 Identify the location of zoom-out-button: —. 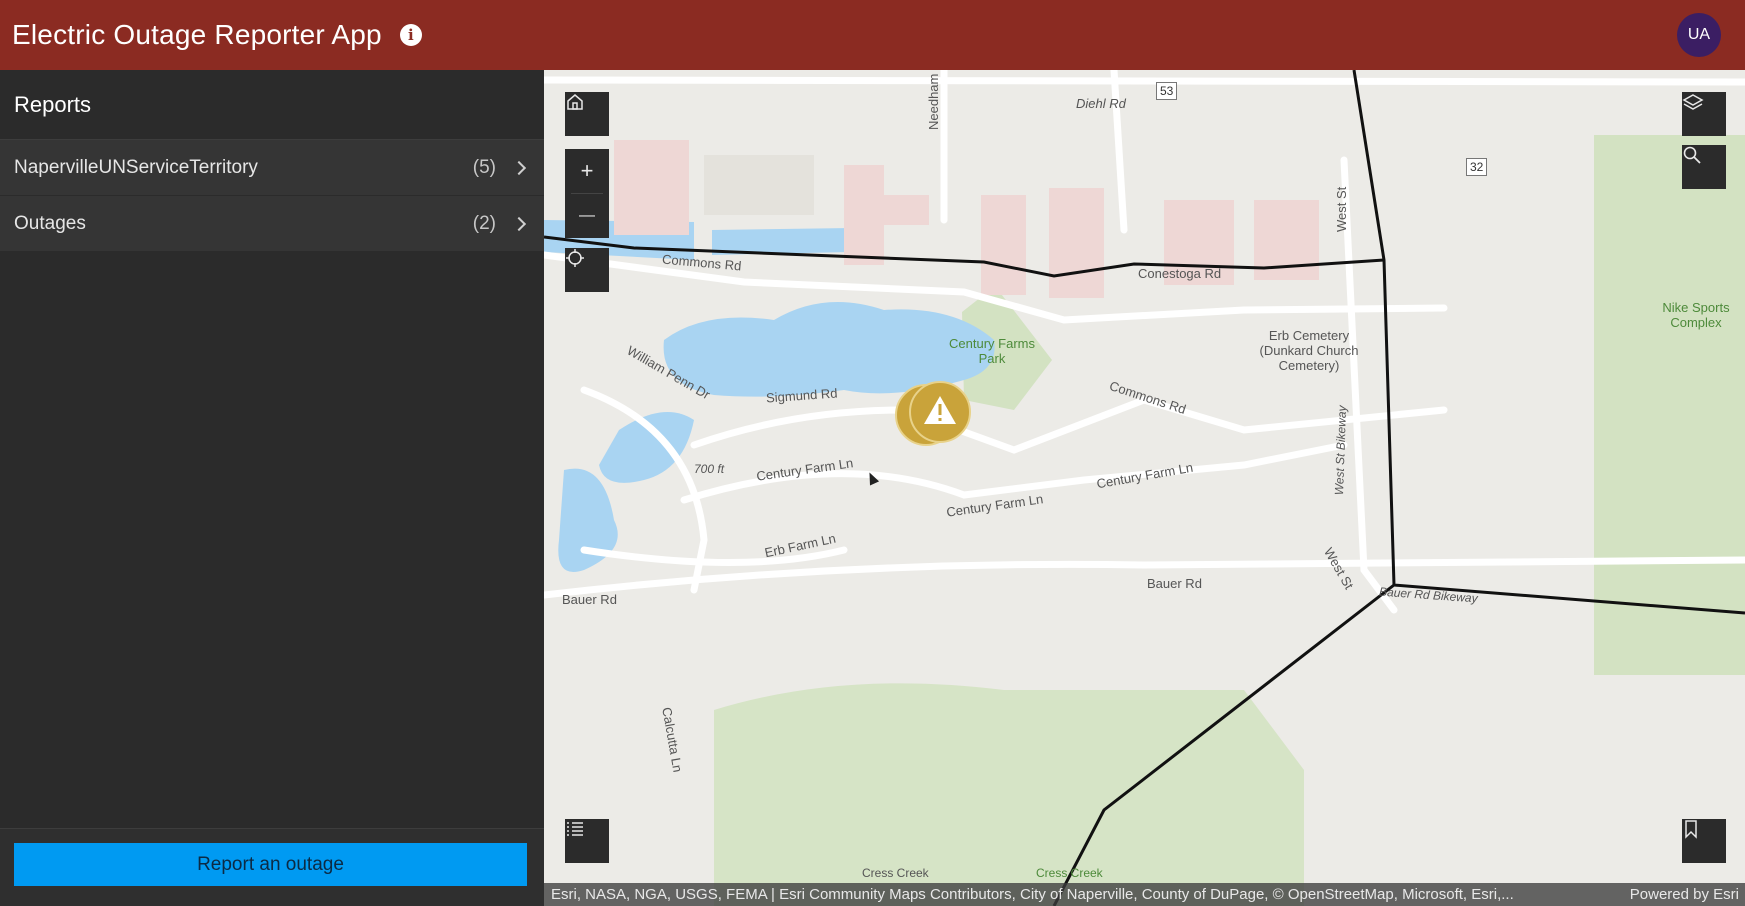
(587, 216).